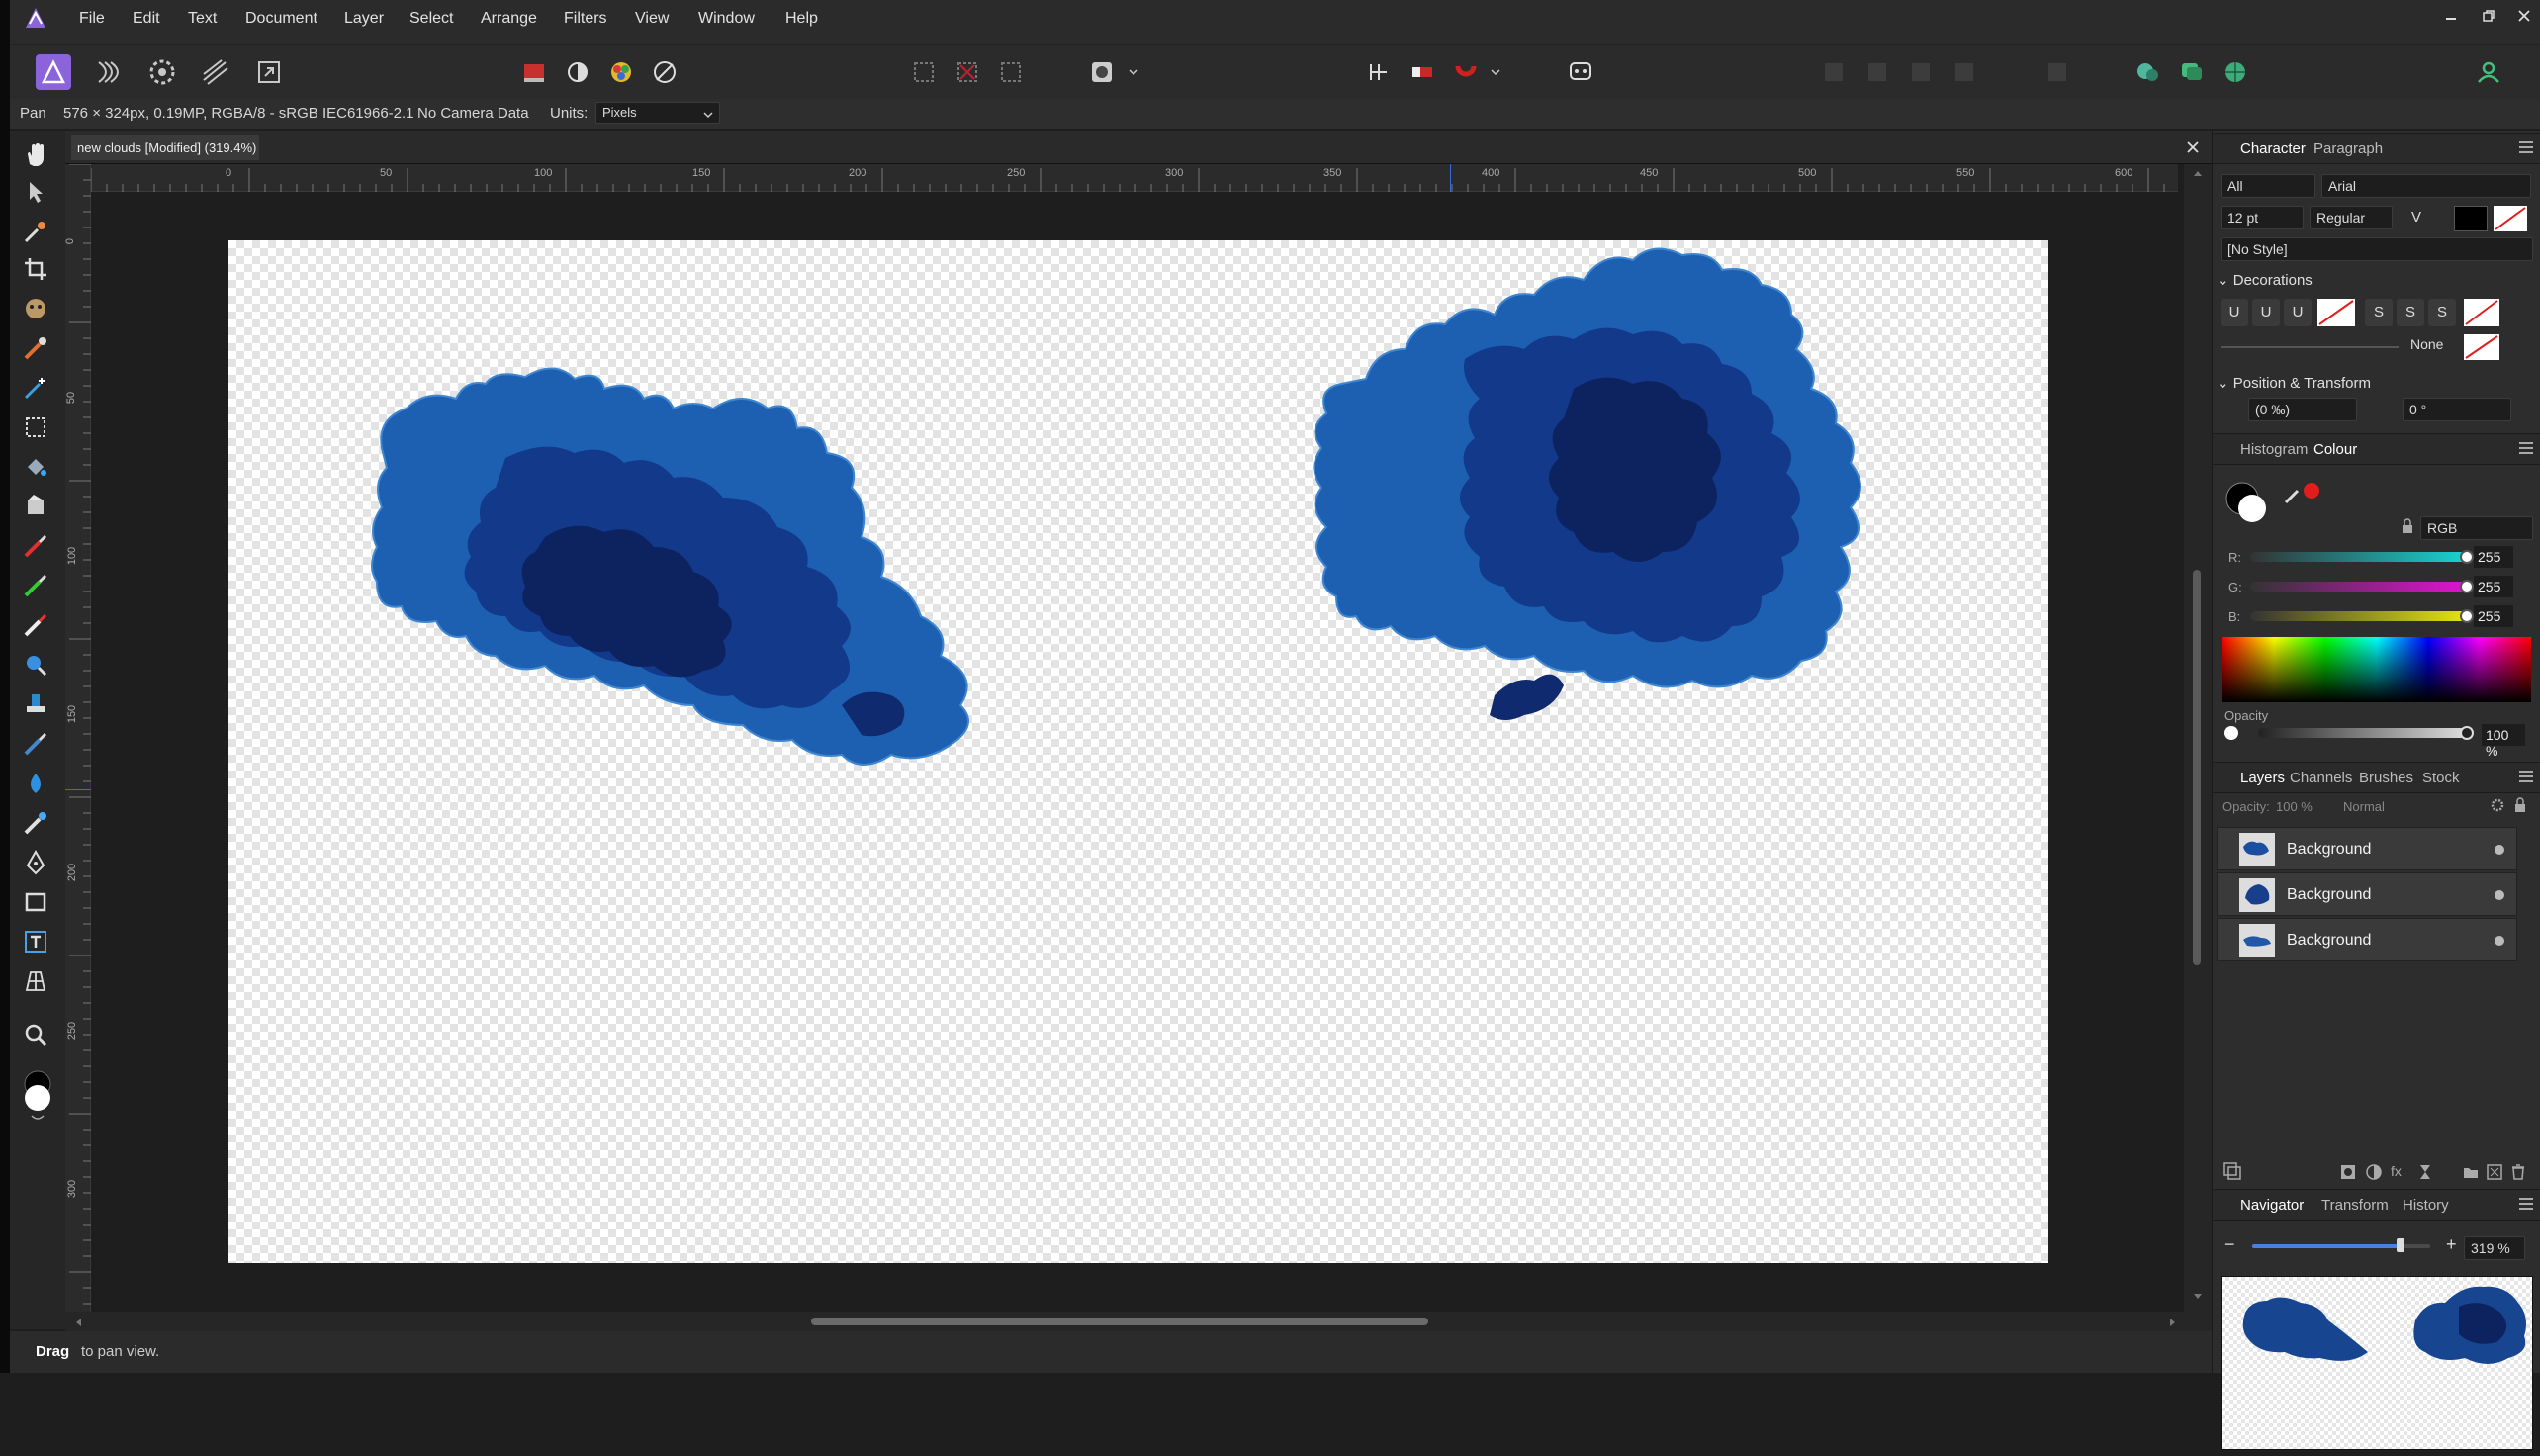  Describe the element at coordinates (2451, 18) in the screenshot. I see `minimize-icon` at that location.